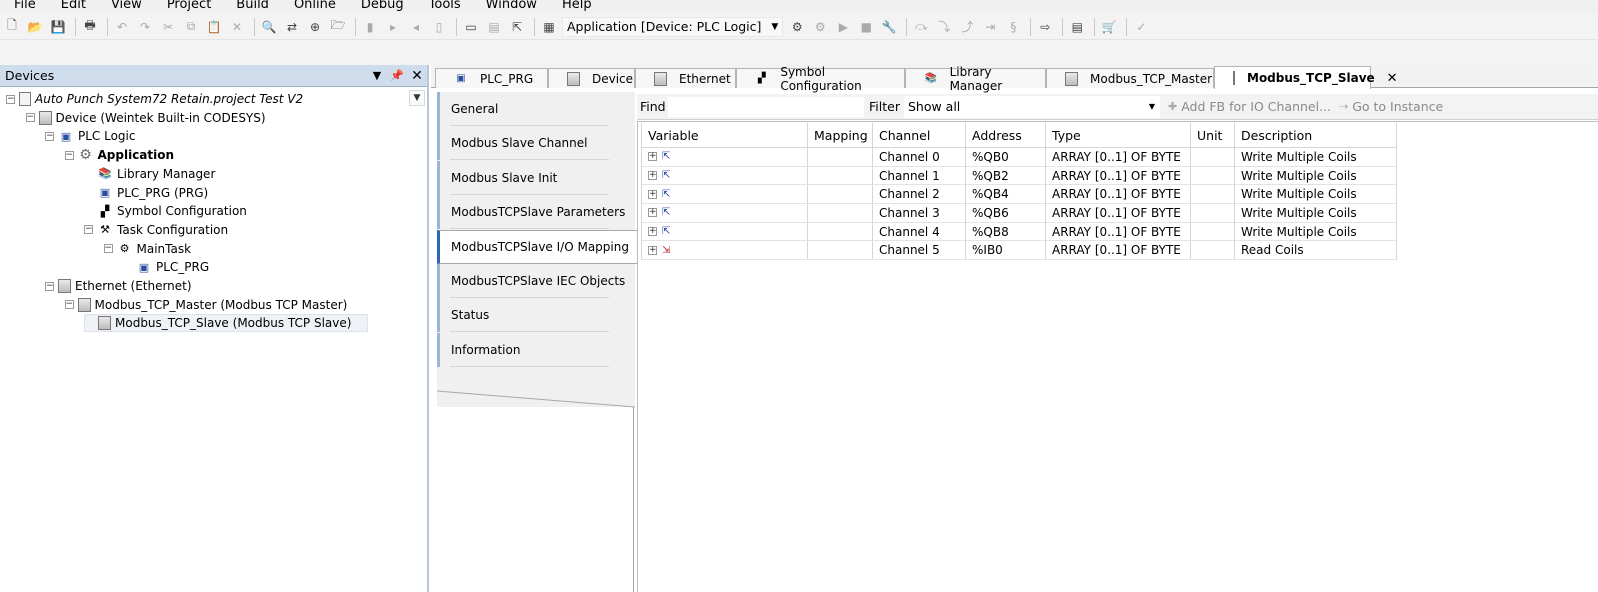  I want to click on tree-node: − Ethernet (Ethernet), so click(118, 286).